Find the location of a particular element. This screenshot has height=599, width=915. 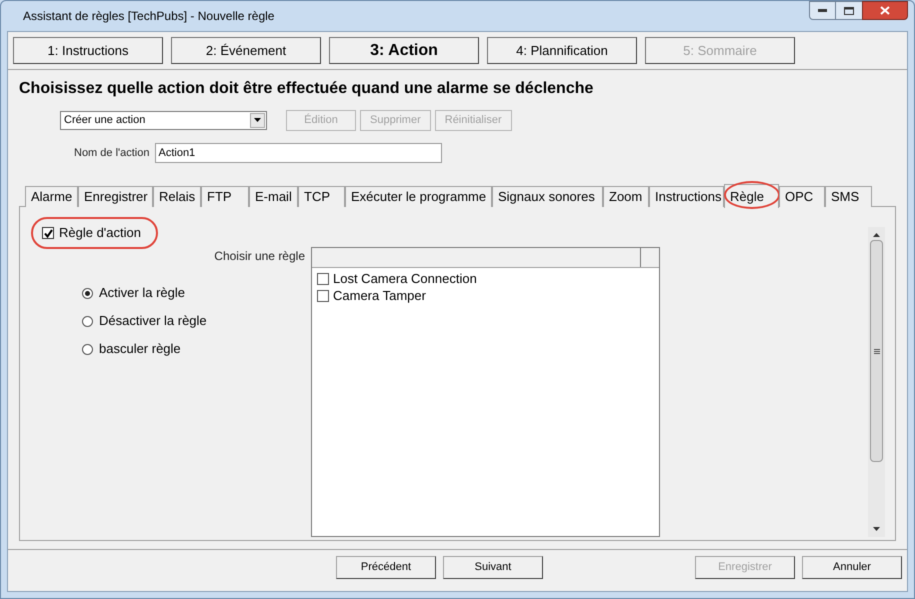

tab: Enregistrer is located at coordinates (115, 196).